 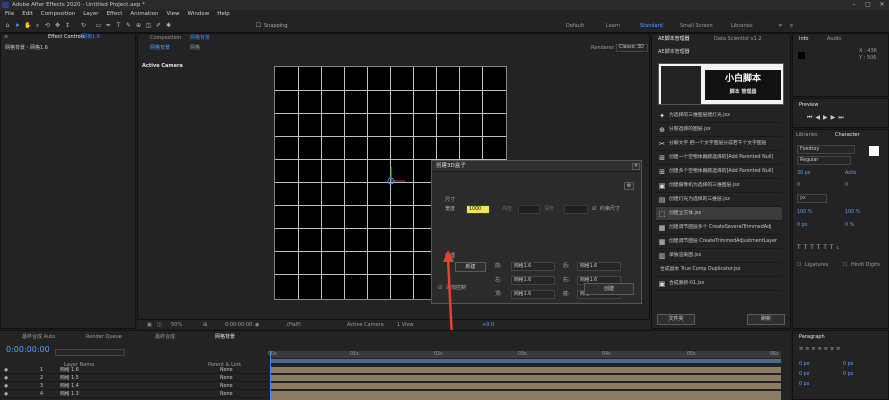 I want to click on space-before-field: 0 px, so click(x=804, y=375).